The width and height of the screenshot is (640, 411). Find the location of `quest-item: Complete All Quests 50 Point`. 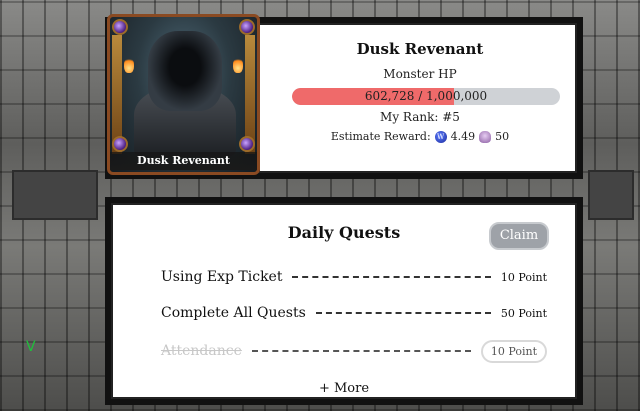

quest-item: Complete All Quests 50 Point is located at coordinates (354, 313).